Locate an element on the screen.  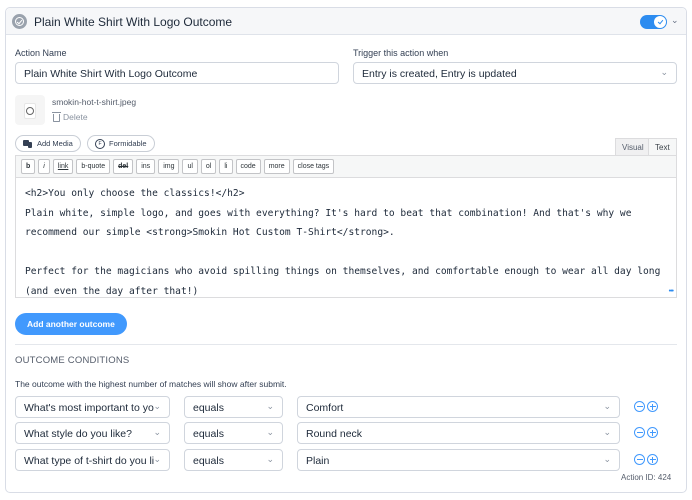
qt-link-button: link is located at coordinates (63, 166).